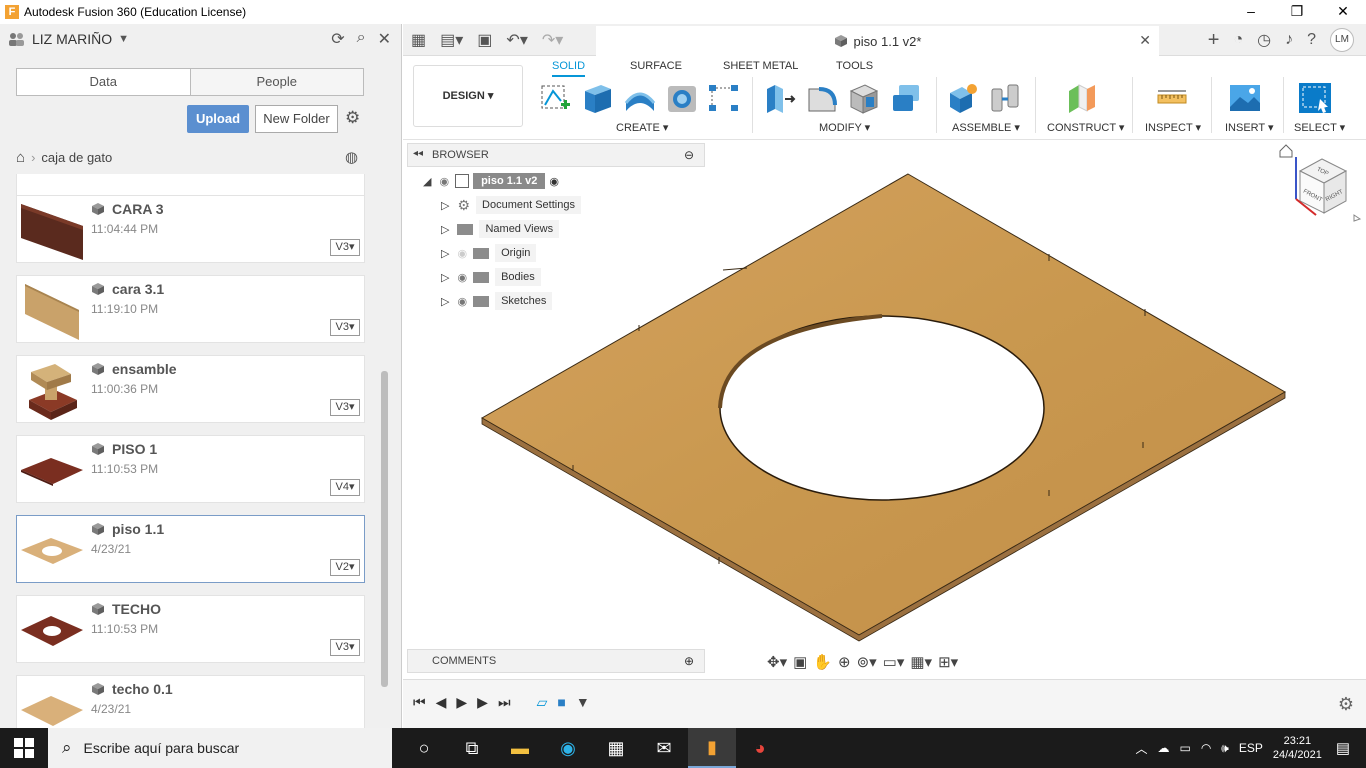  What do you see at coordinates (190, 629) in the screenshot?
I see `list-item: TECHO 11:10:53 PM V3▾` at bounding box center [190, 629].